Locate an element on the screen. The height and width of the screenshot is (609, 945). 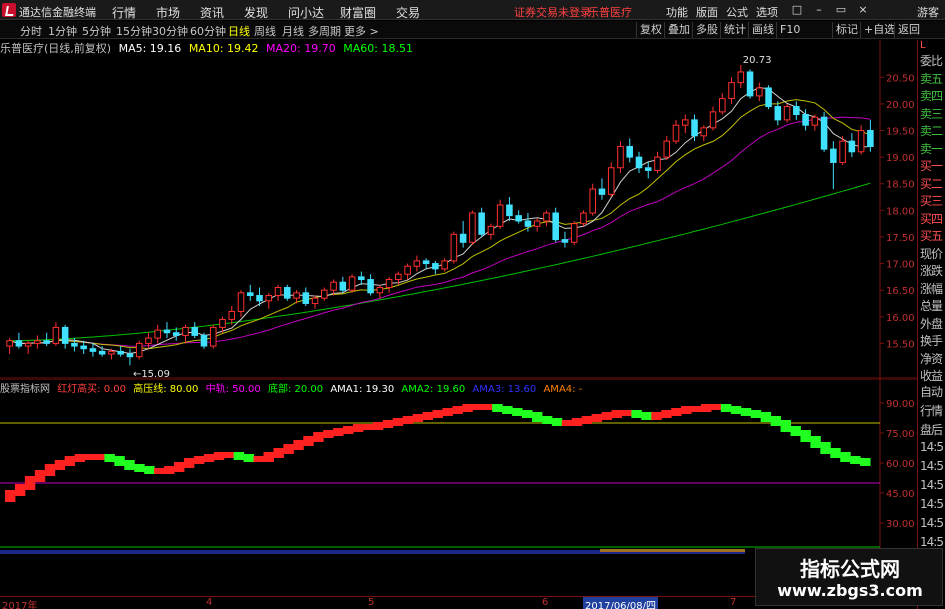
fuquan-button: 复权 is located at coordinates (650, 30).